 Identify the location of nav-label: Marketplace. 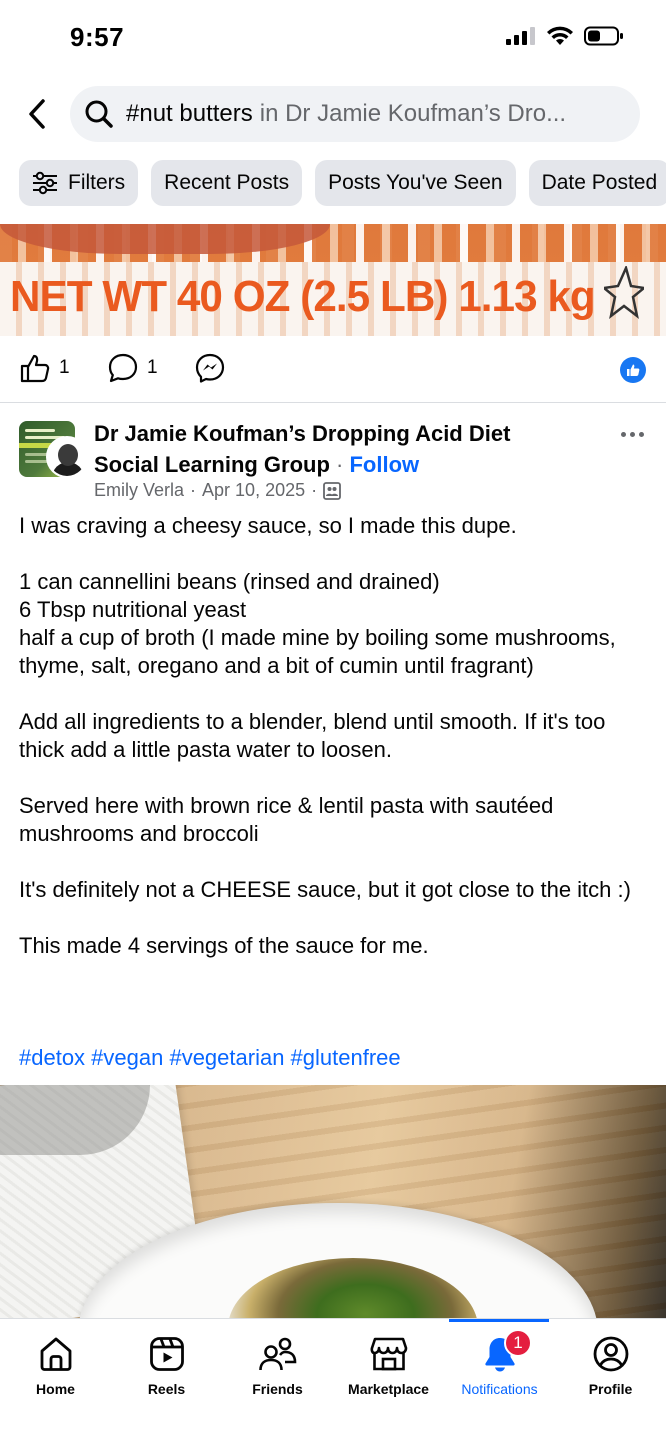
(388, 1389).